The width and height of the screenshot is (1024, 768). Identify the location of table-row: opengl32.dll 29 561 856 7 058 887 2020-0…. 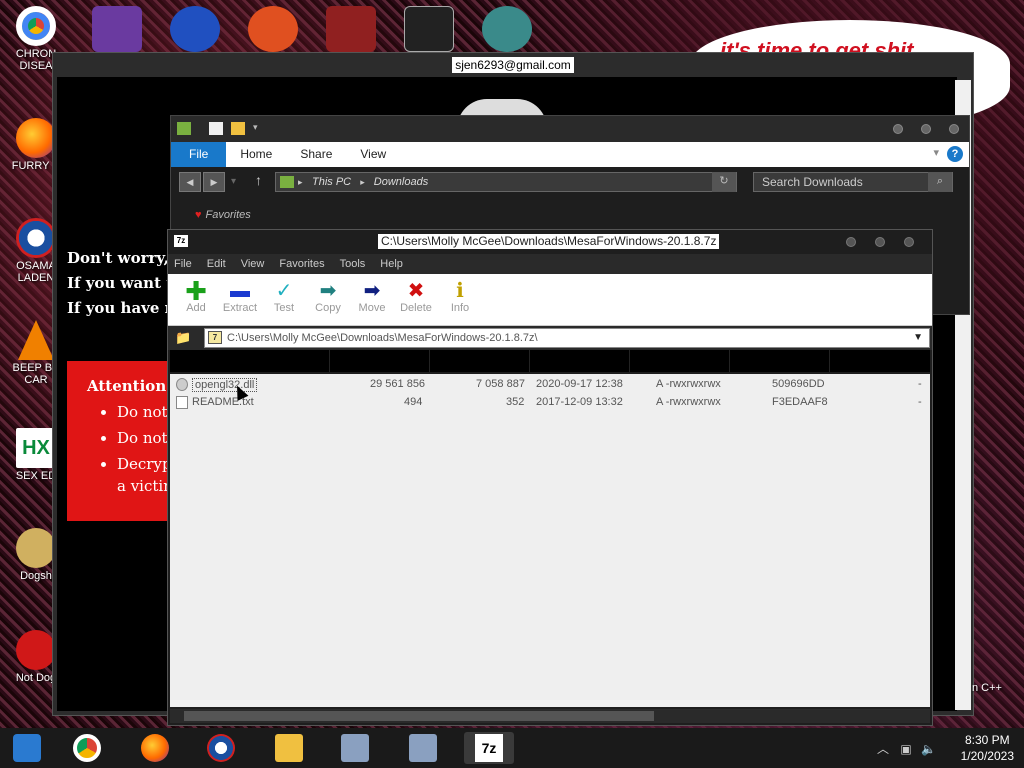
(550, 385).